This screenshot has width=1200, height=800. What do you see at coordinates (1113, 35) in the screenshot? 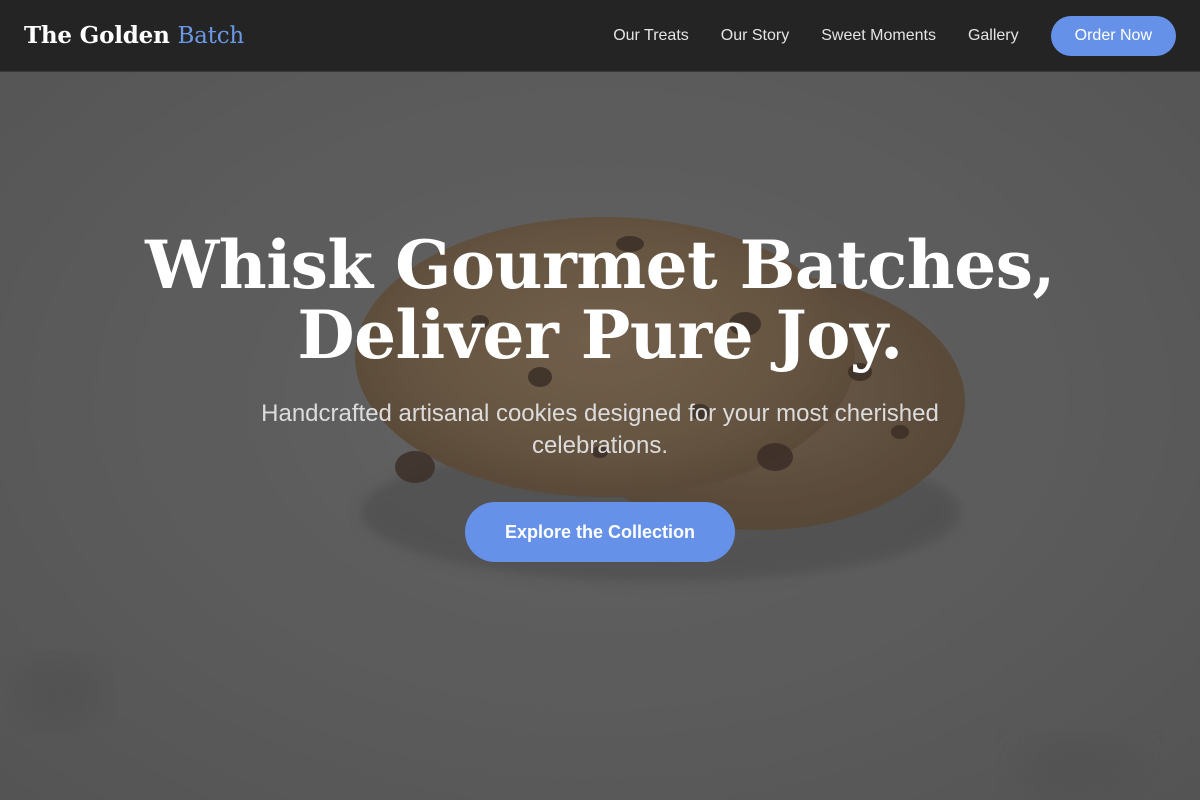
I see `order-now-button: Order Now` at bounding box center [1113, 35].